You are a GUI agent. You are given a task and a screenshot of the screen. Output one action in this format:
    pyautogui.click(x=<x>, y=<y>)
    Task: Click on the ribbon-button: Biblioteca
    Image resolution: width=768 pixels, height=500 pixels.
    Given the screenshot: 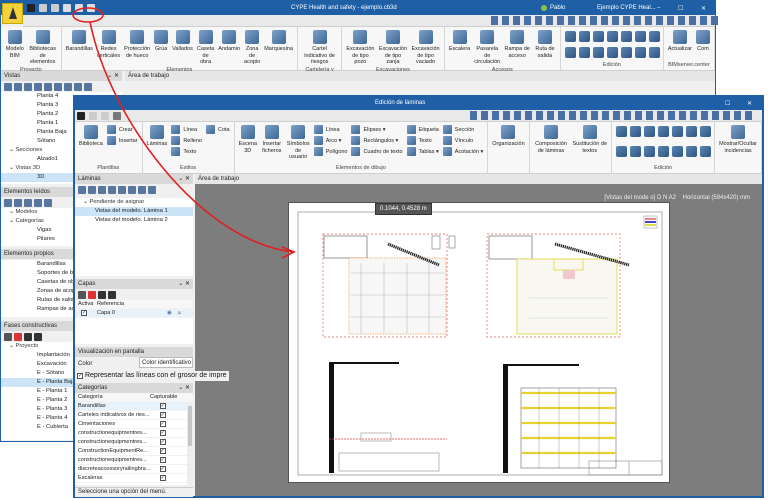 What is the action you would take?
    pyautogui.click(x=91, y=144)
    